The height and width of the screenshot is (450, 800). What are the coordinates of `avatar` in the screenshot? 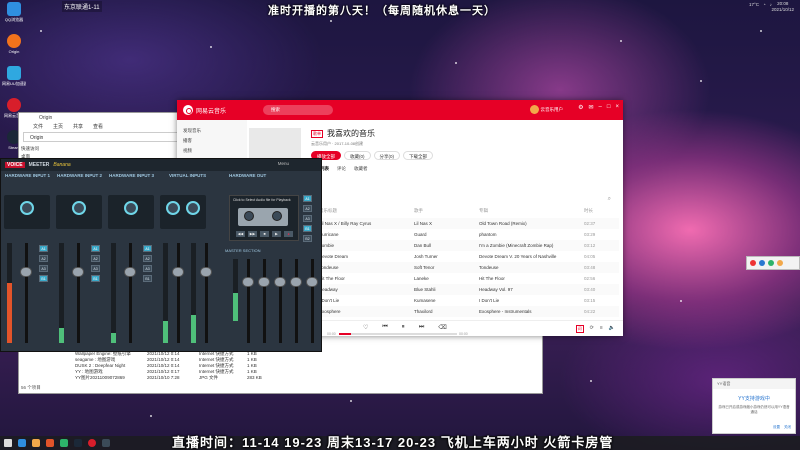 It's located at (534, 109).